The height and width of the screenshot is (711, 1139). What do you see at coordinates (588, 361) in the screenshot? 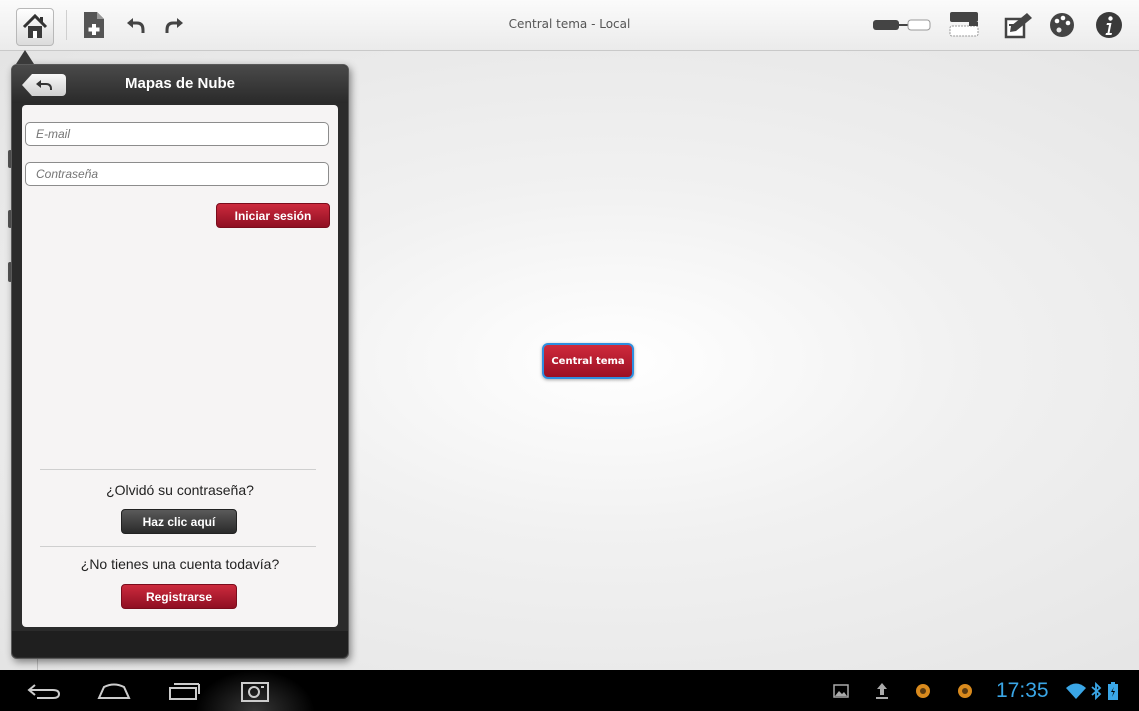
I see `central-topic-node: Central tema` at bounding box center [588, 361].